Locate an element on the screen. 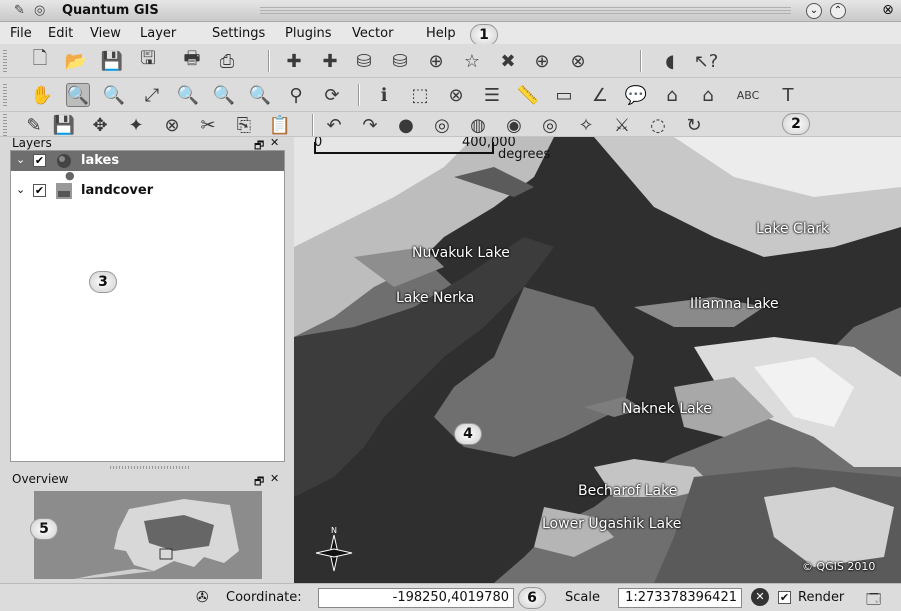 The height and width of the screenshot is (611, 901). plugin-icon: ◖ is located at coordinates (670, 61).